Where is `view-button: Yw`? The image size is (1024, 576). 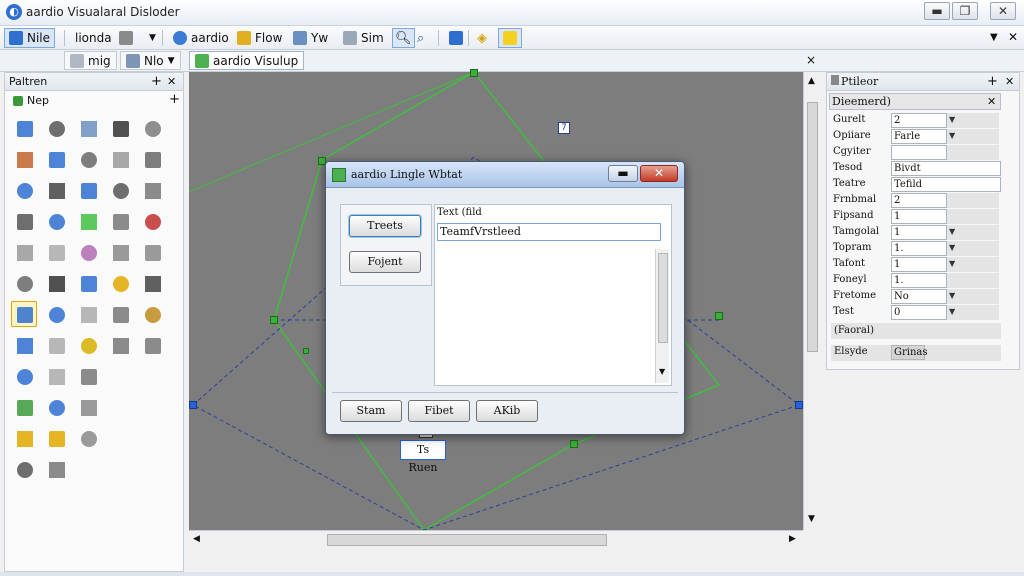 view-button: Yw is located at coordinates (310, 38).